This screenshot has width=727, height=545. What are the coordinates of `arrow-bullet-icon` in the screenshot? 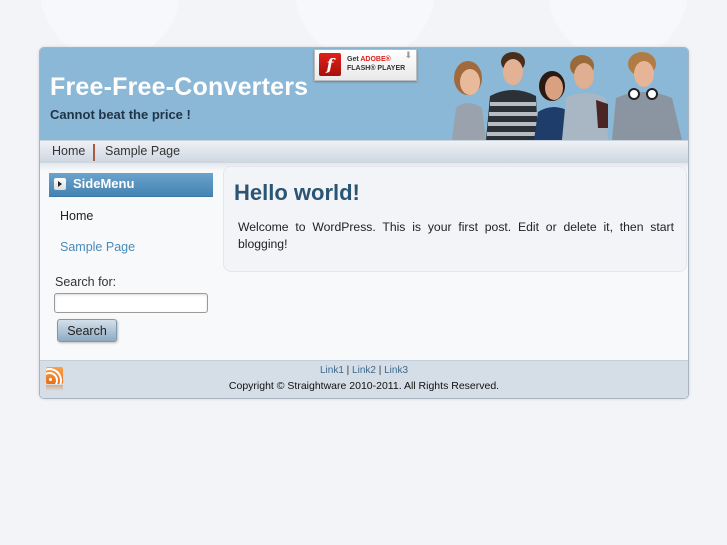 It's located at (60, 184).